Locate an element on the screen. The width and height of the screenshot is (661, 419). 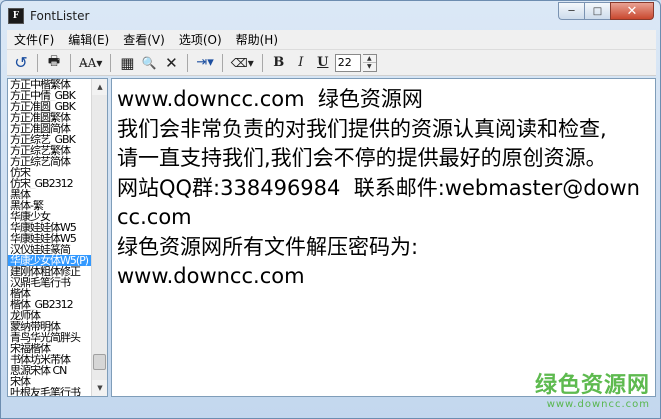
watermark: 绿色资源网 www.downcc.com is located at coordinates (592, 388).